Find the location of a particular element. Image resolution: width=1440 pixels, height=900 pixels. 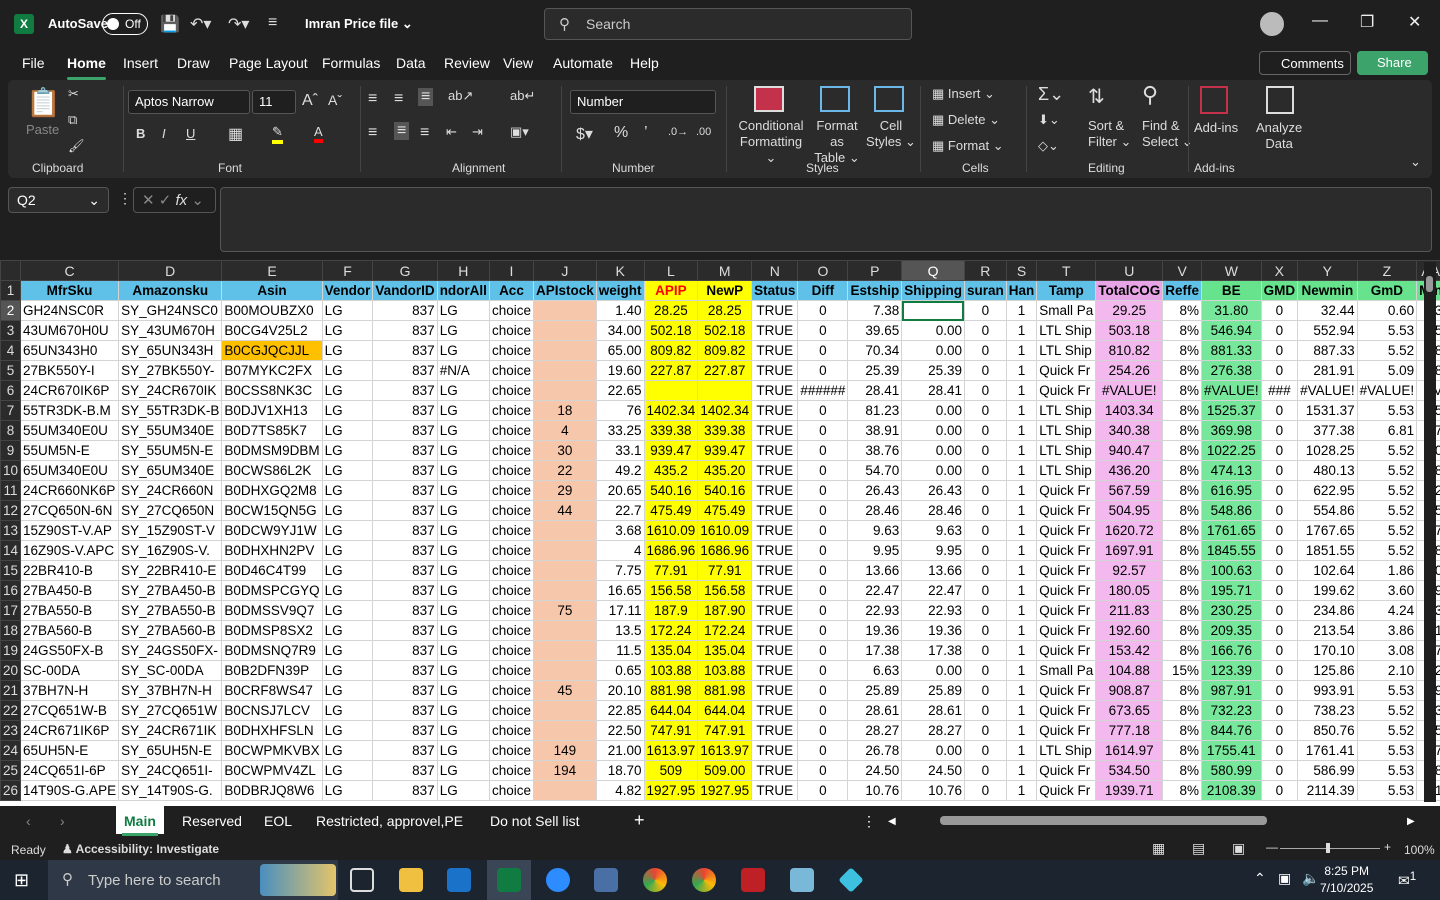

cell-h16: LG is located at coordinates (463, 590).